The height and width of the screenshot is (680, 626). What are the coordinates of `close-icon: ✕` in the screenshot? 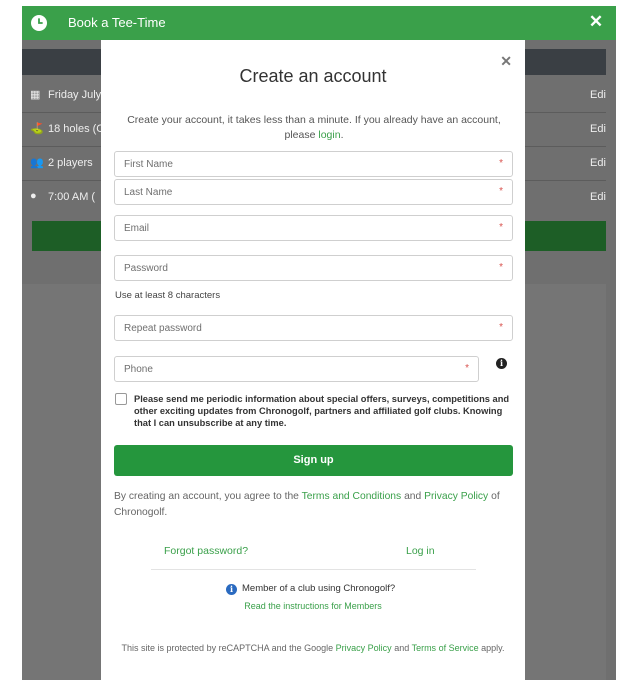 It's located at (596, 22).